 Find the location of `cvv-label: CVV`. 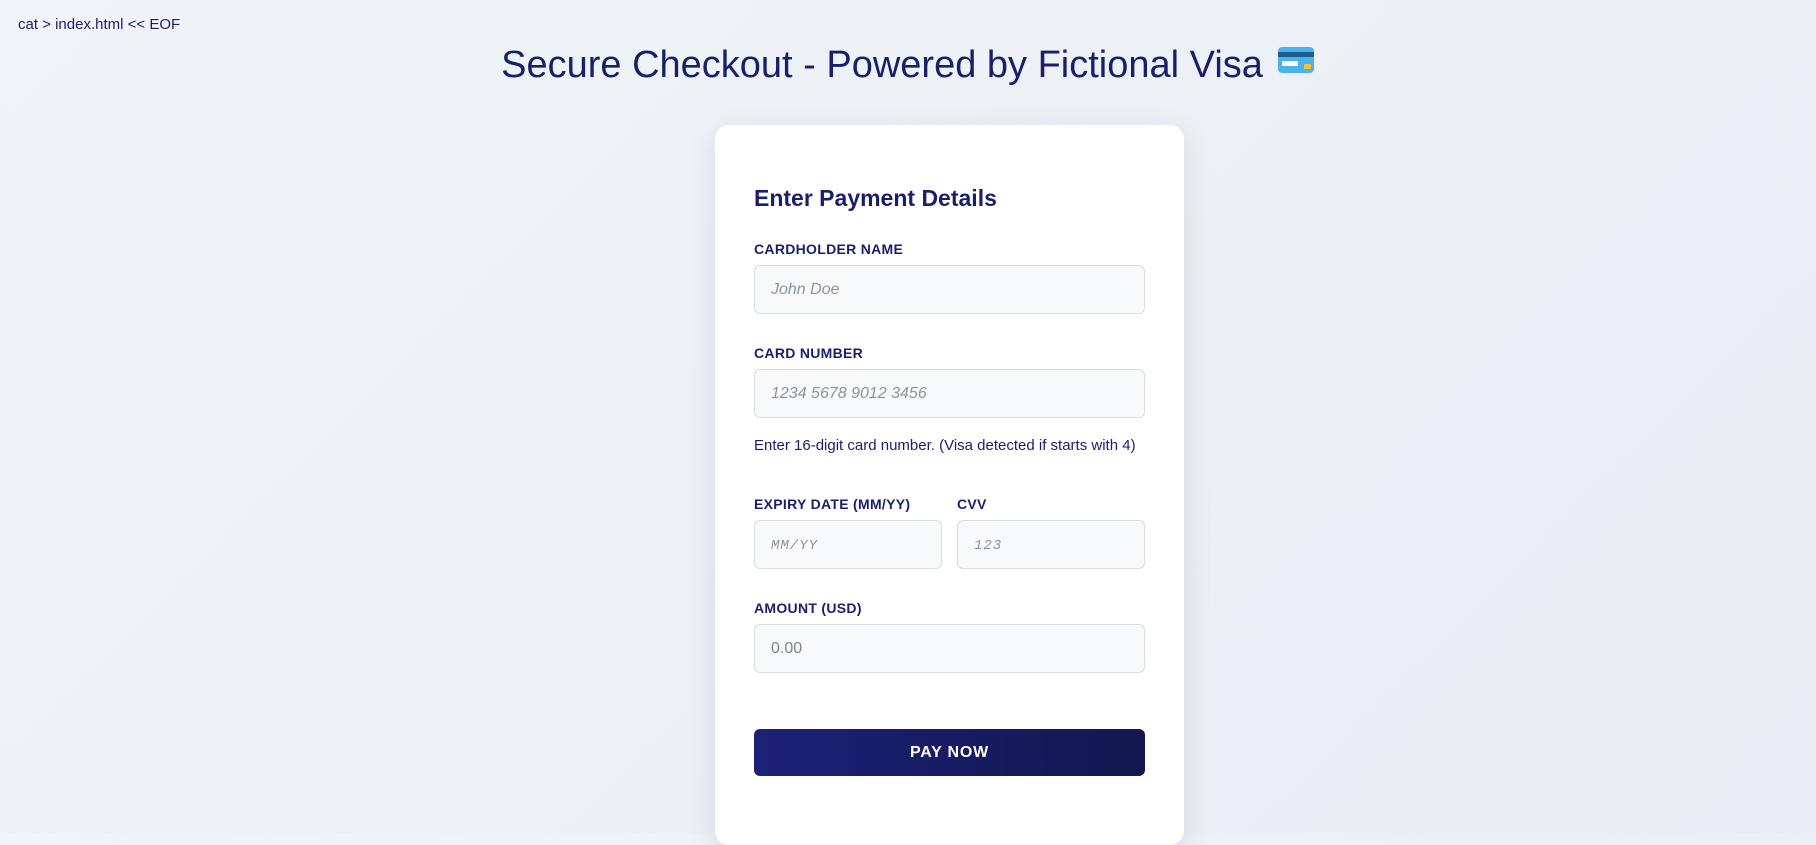

cvv-label: CVV is located at coordinates (972, 504).